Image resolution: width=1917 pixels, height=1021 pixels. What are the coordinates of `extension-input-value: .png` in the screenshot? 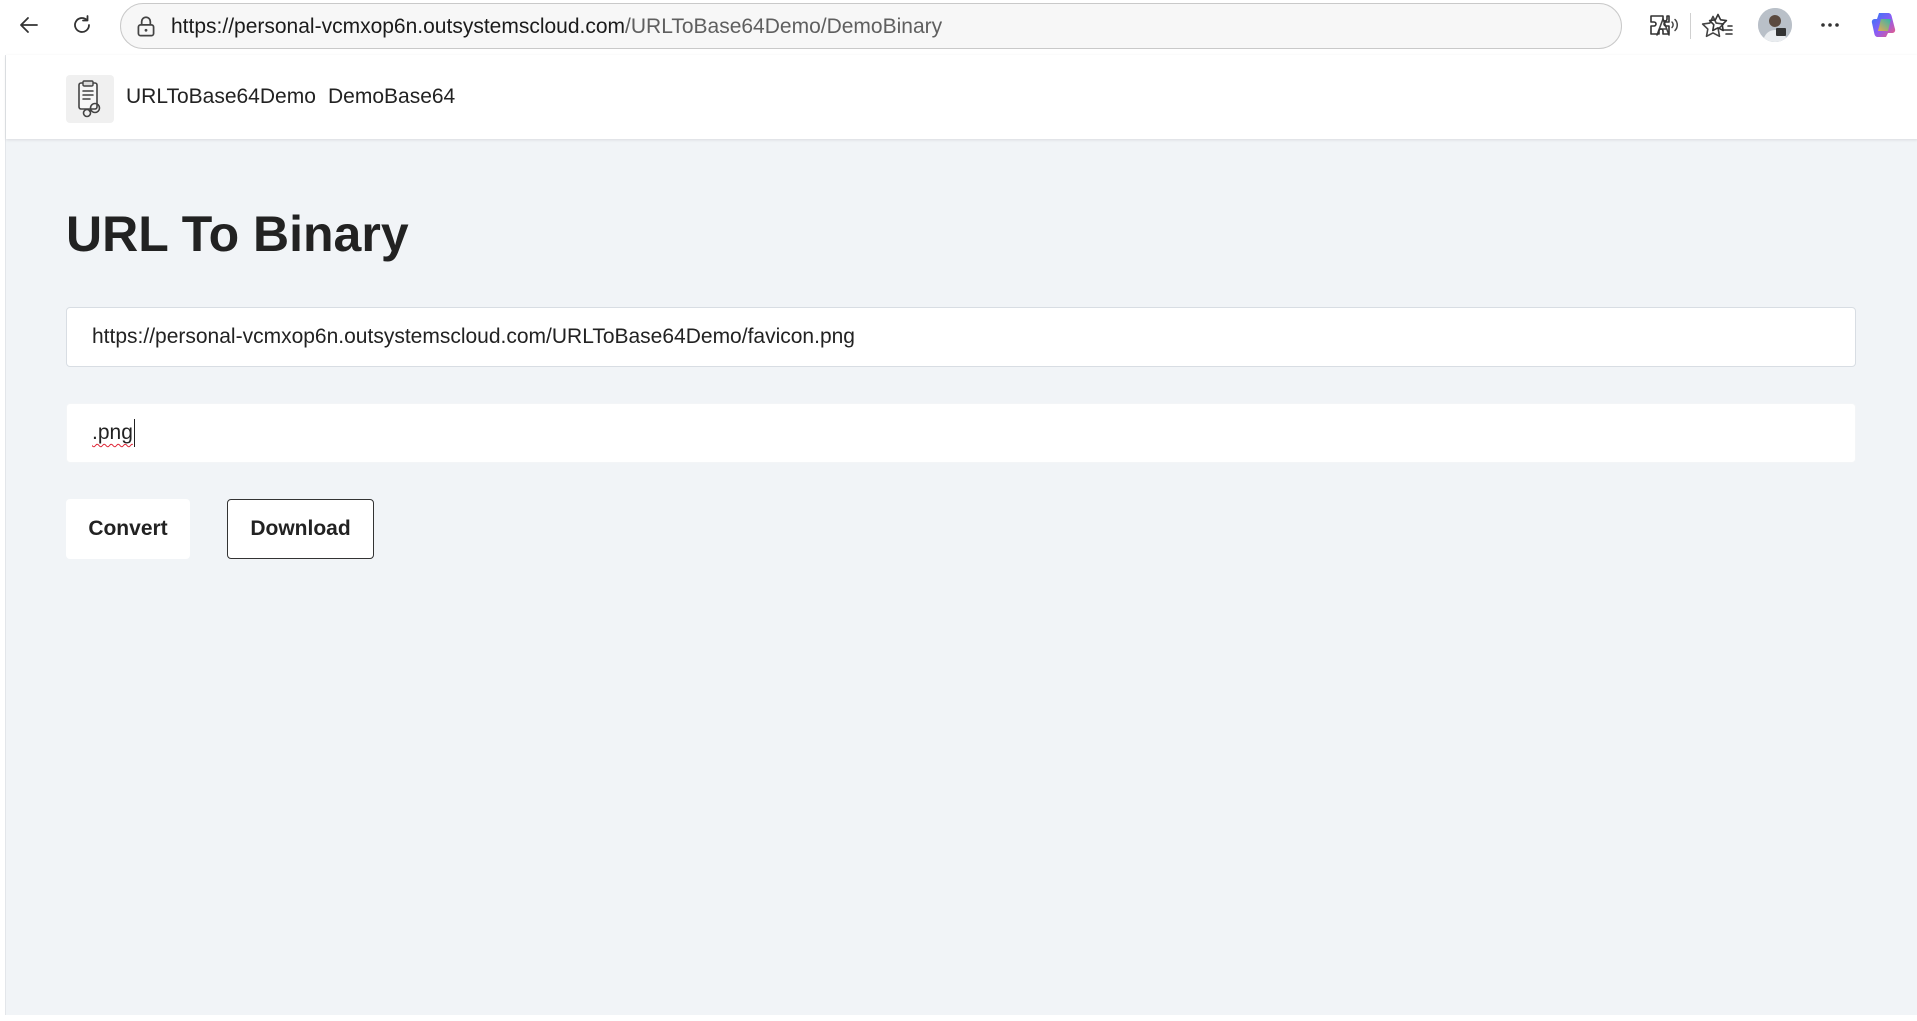 It's located at (112, 432).